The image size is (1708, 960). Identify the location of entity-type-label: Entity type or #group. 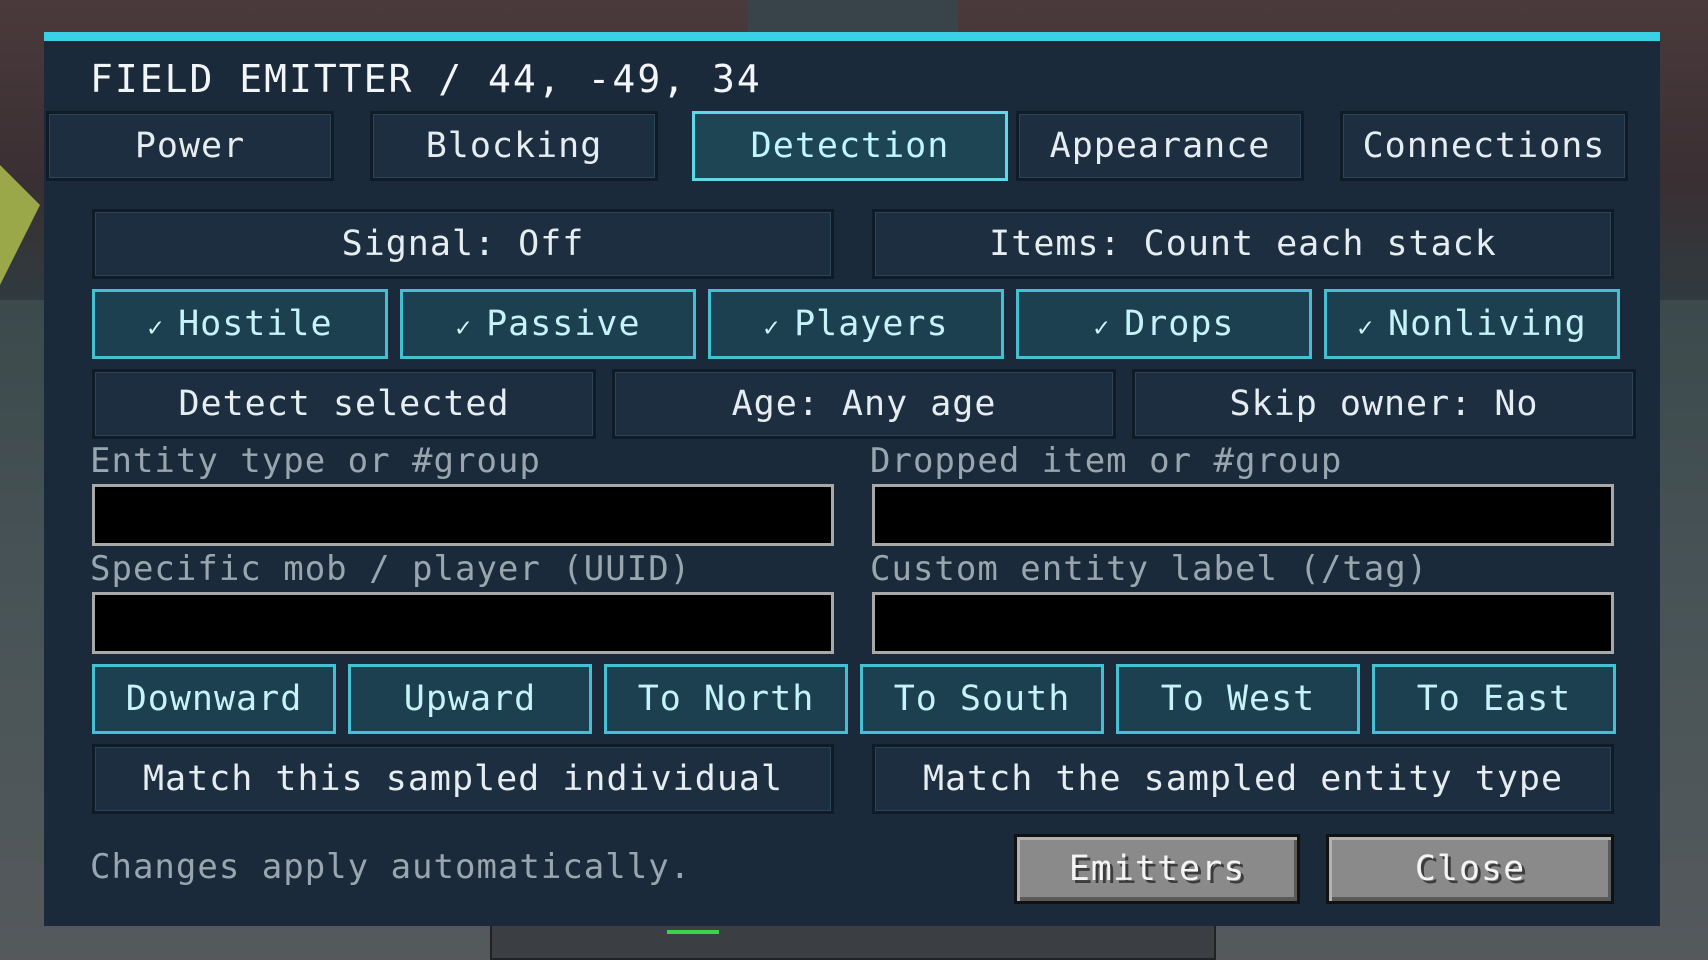
(315, 461).